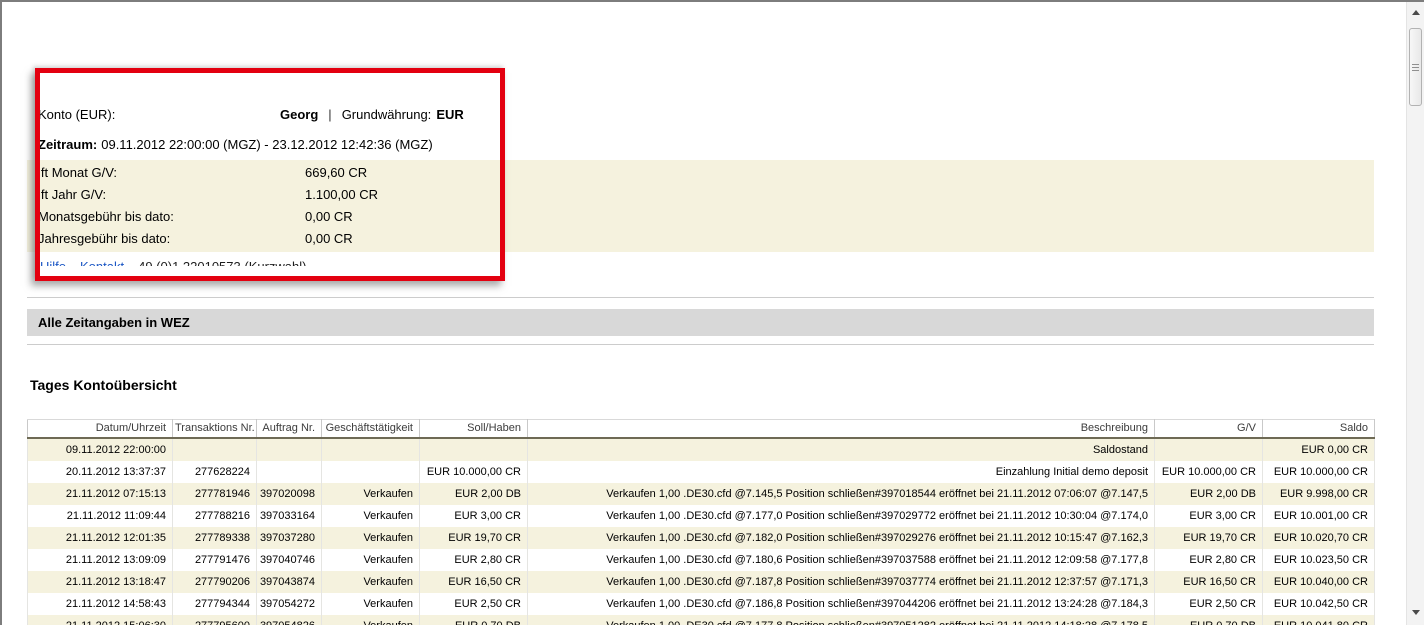 This screenshot has height=625, width=1424. I want to click on window-border-left, so click(1, 312).